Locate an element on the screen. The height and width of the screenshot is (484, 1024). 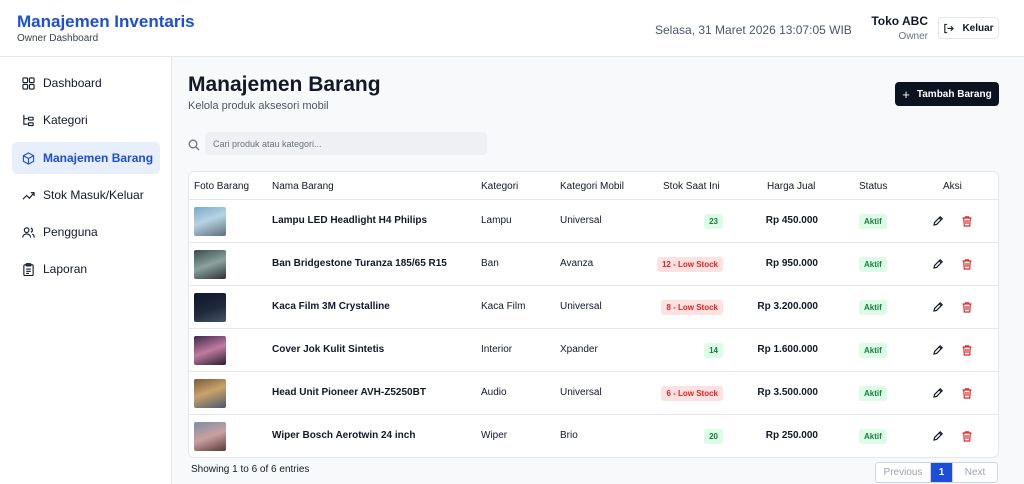
box-icon is located at coordinates (28, 158).